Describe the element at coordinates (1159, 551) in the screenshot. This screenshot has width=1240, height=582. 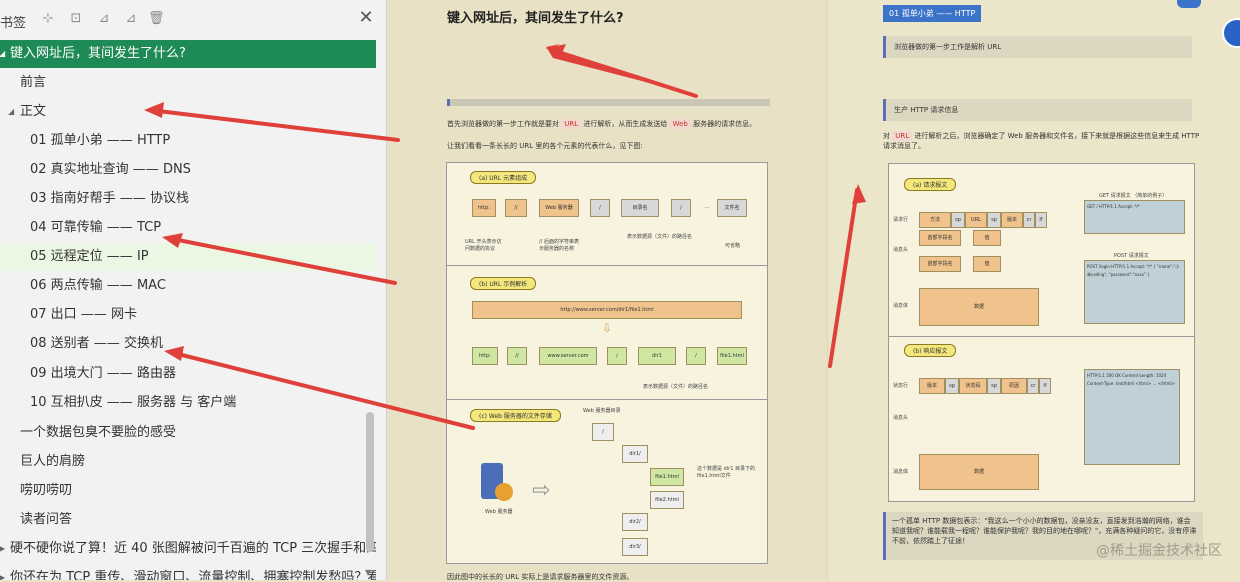
I see `watermark: @稀土掘金技术社区` at that location.